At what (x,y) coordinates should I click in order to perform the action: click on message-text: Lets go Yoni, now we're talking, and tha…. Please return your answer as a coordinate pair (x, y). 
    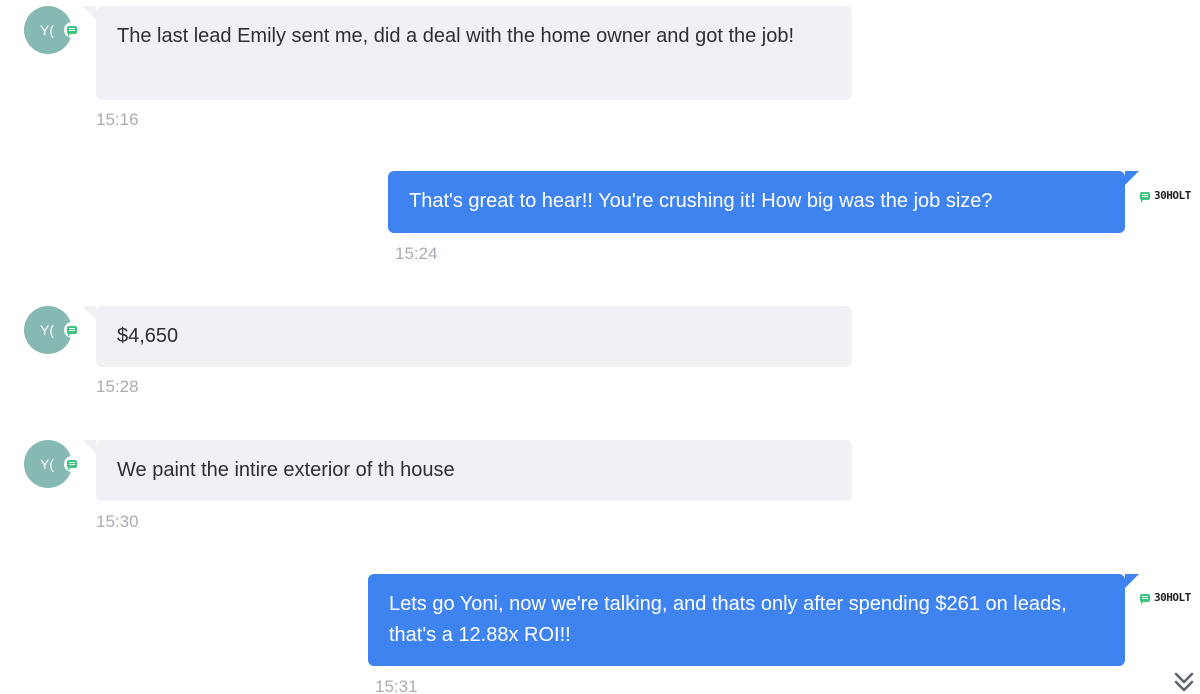
    Looking at the image, I should click on (728, 619).